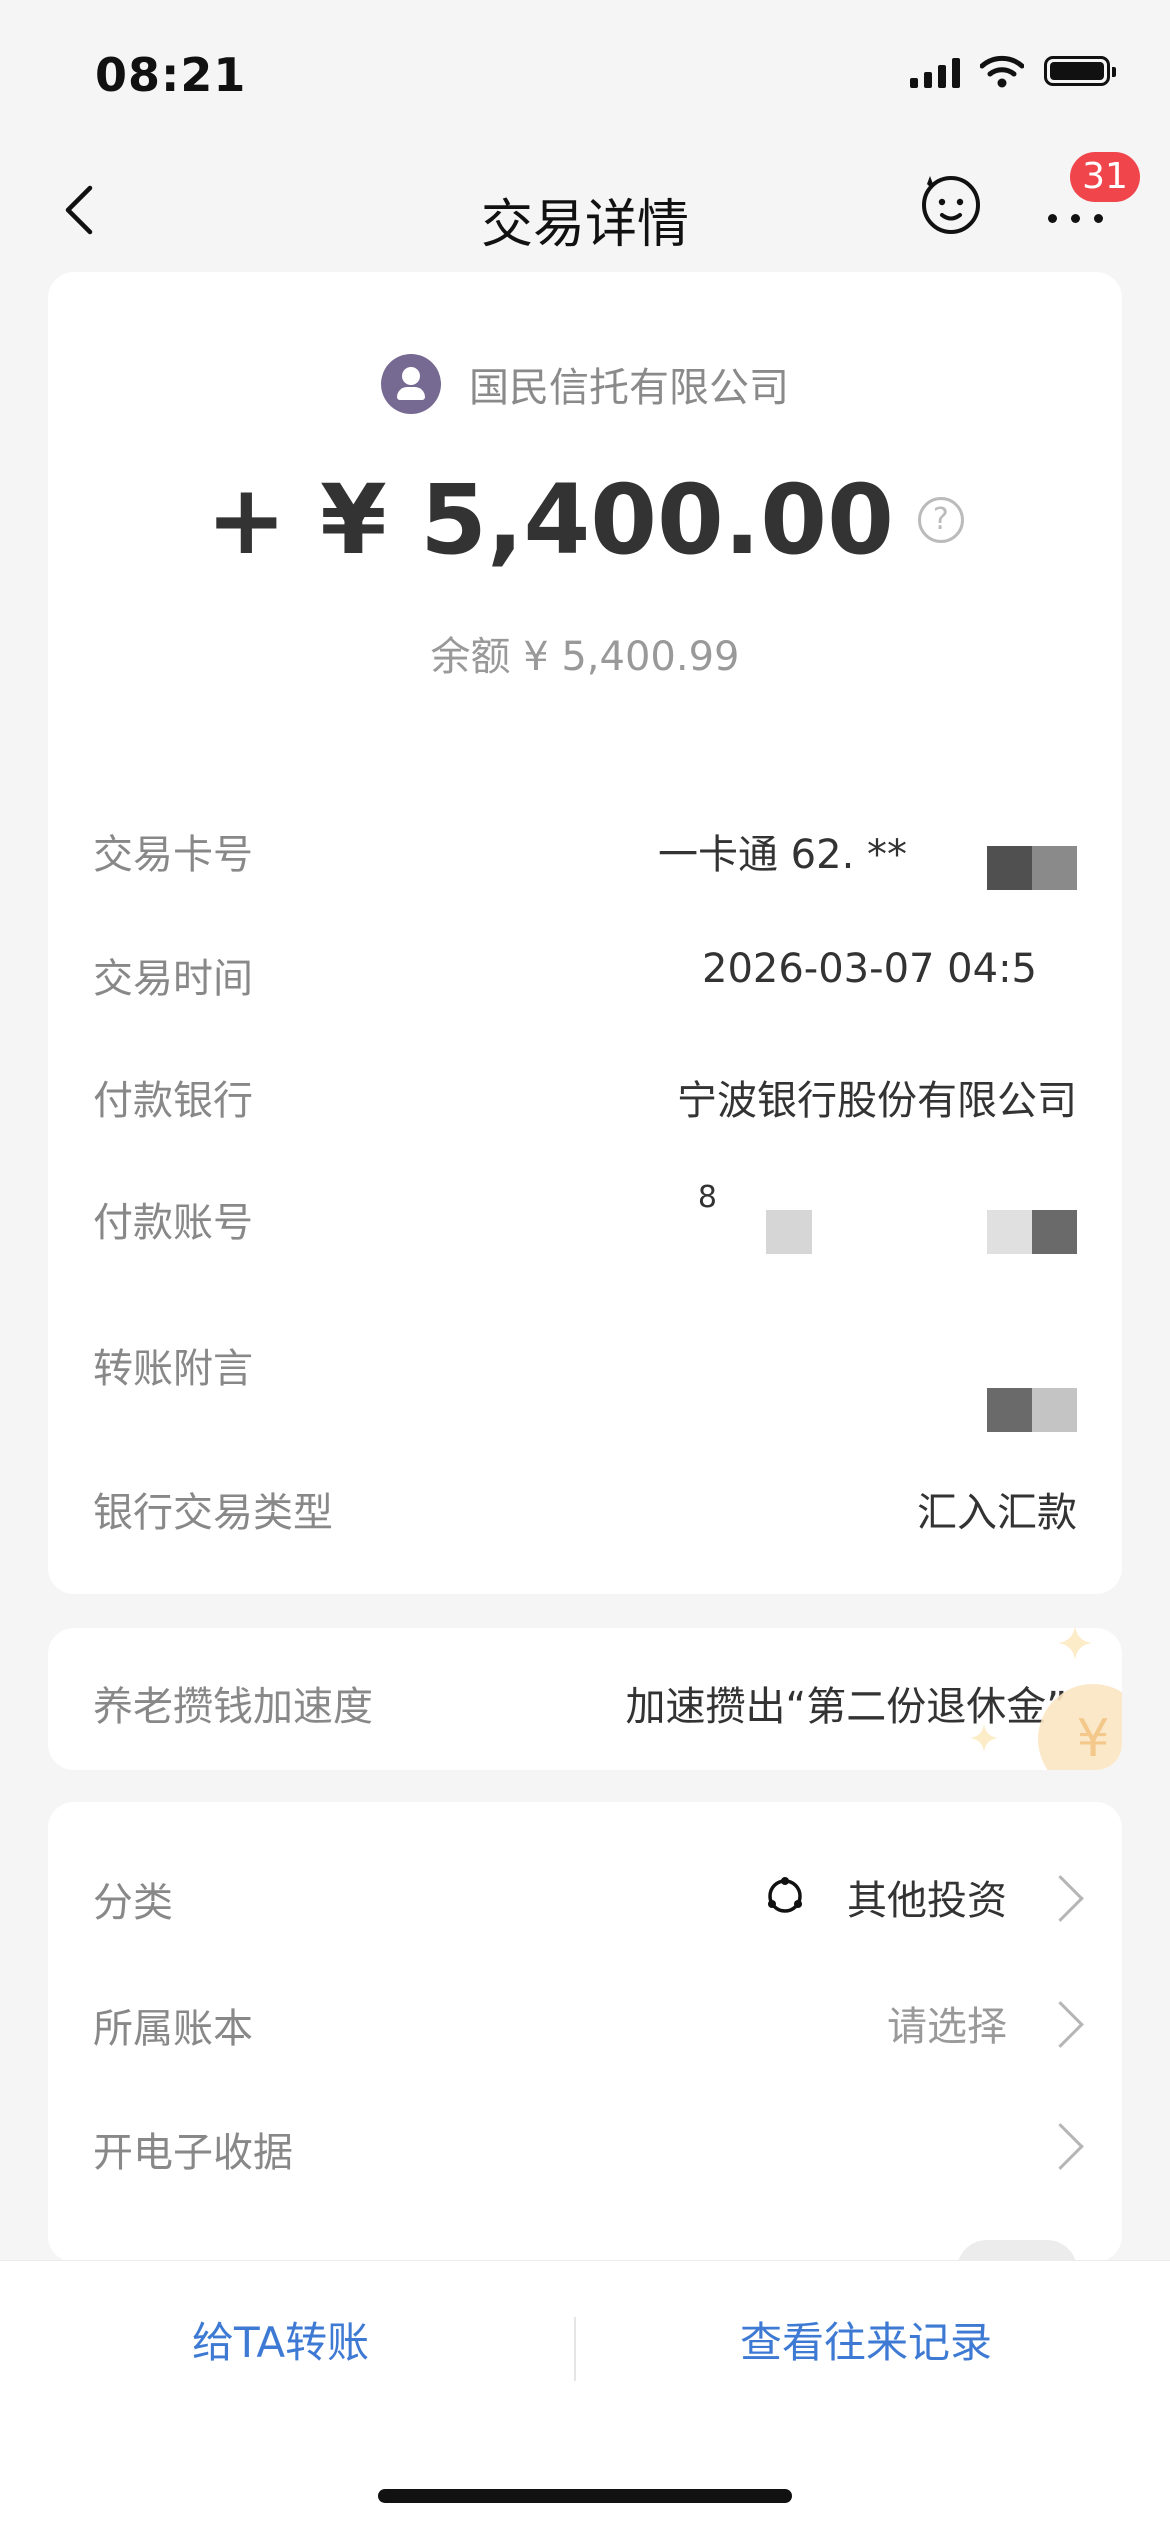 The width and height of the screenshot is (1170, 2533). Describe the element at coordinates (782, 855) in the screenshot. I see `detail-value: 一卡通 62. **` at that location.